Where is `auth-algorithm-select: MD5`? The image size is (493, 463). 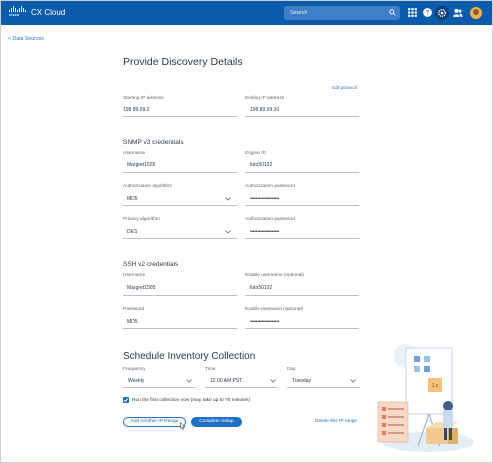
auth-algorithm-select: MD5 is located at coordinates (132, 199).